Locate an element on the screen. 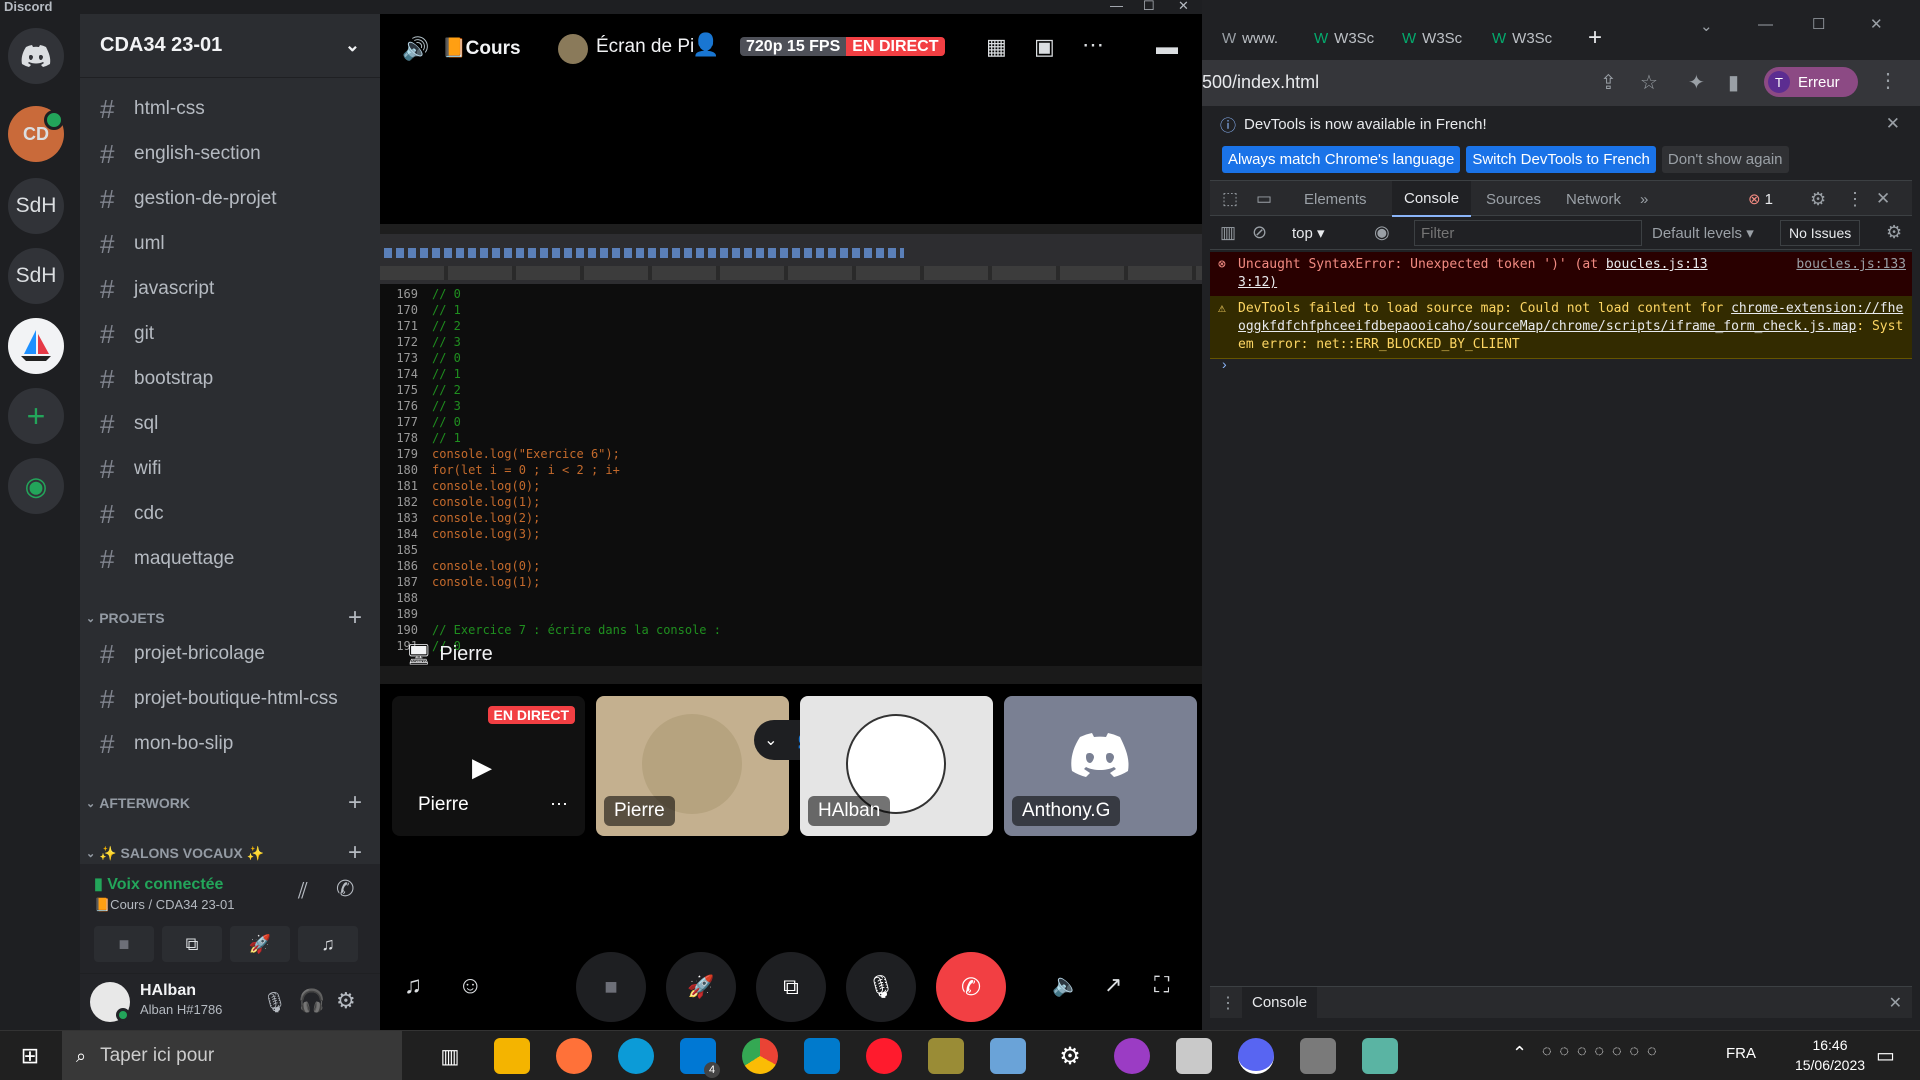  headphones-icon: 🎧 is located at coordinates (311, 1001).